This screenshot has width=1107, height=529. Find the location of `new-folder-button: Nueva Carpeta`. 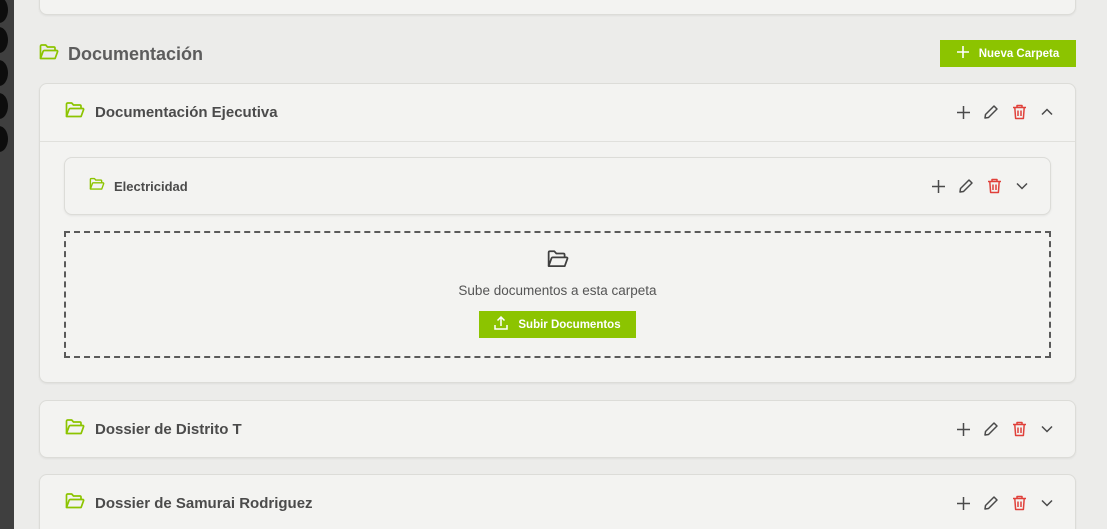

new-folder-button: Nueva Carpeta is located at coordinates (1008, 53).